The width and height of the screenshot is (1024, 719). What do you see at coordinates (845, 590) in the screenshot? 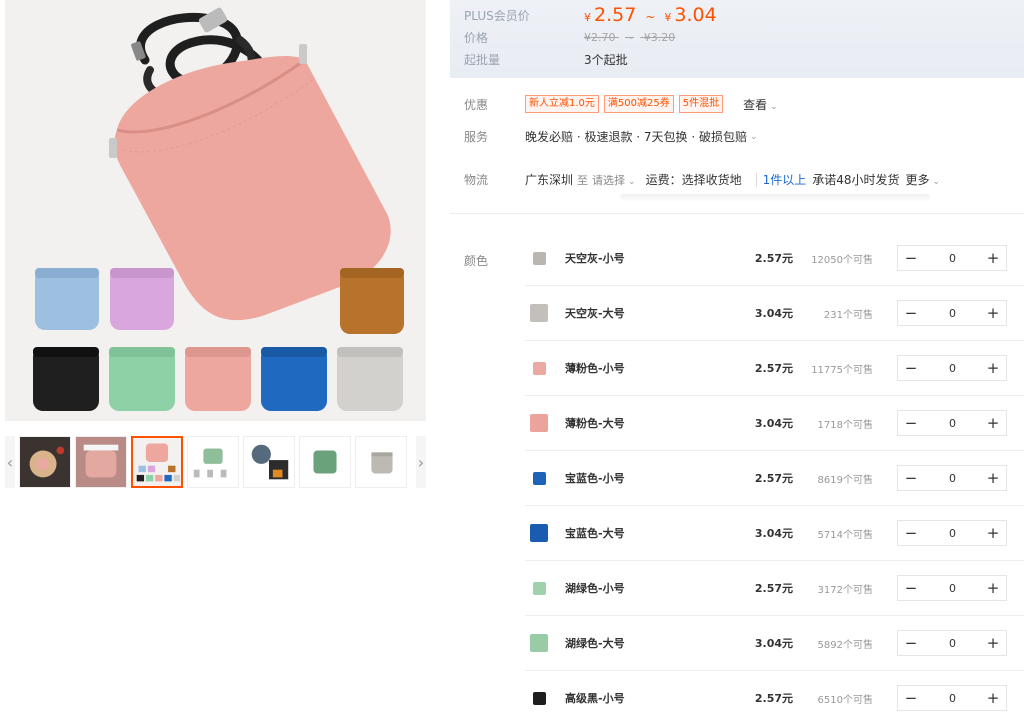
I see `sku-stock: 3172个可售` at bounding box center [845, 590].